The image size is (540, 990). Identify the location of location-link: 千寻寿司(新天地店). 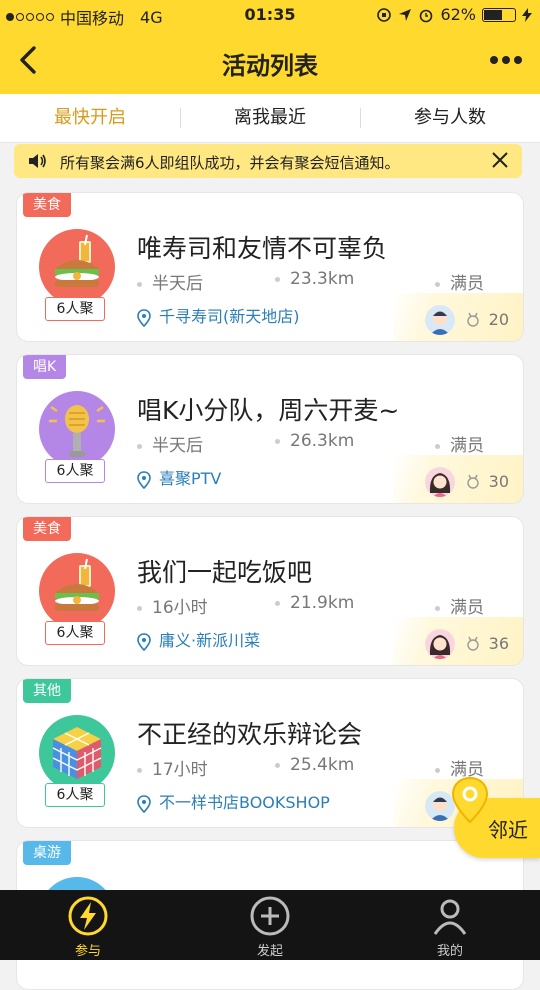
(218, 315).